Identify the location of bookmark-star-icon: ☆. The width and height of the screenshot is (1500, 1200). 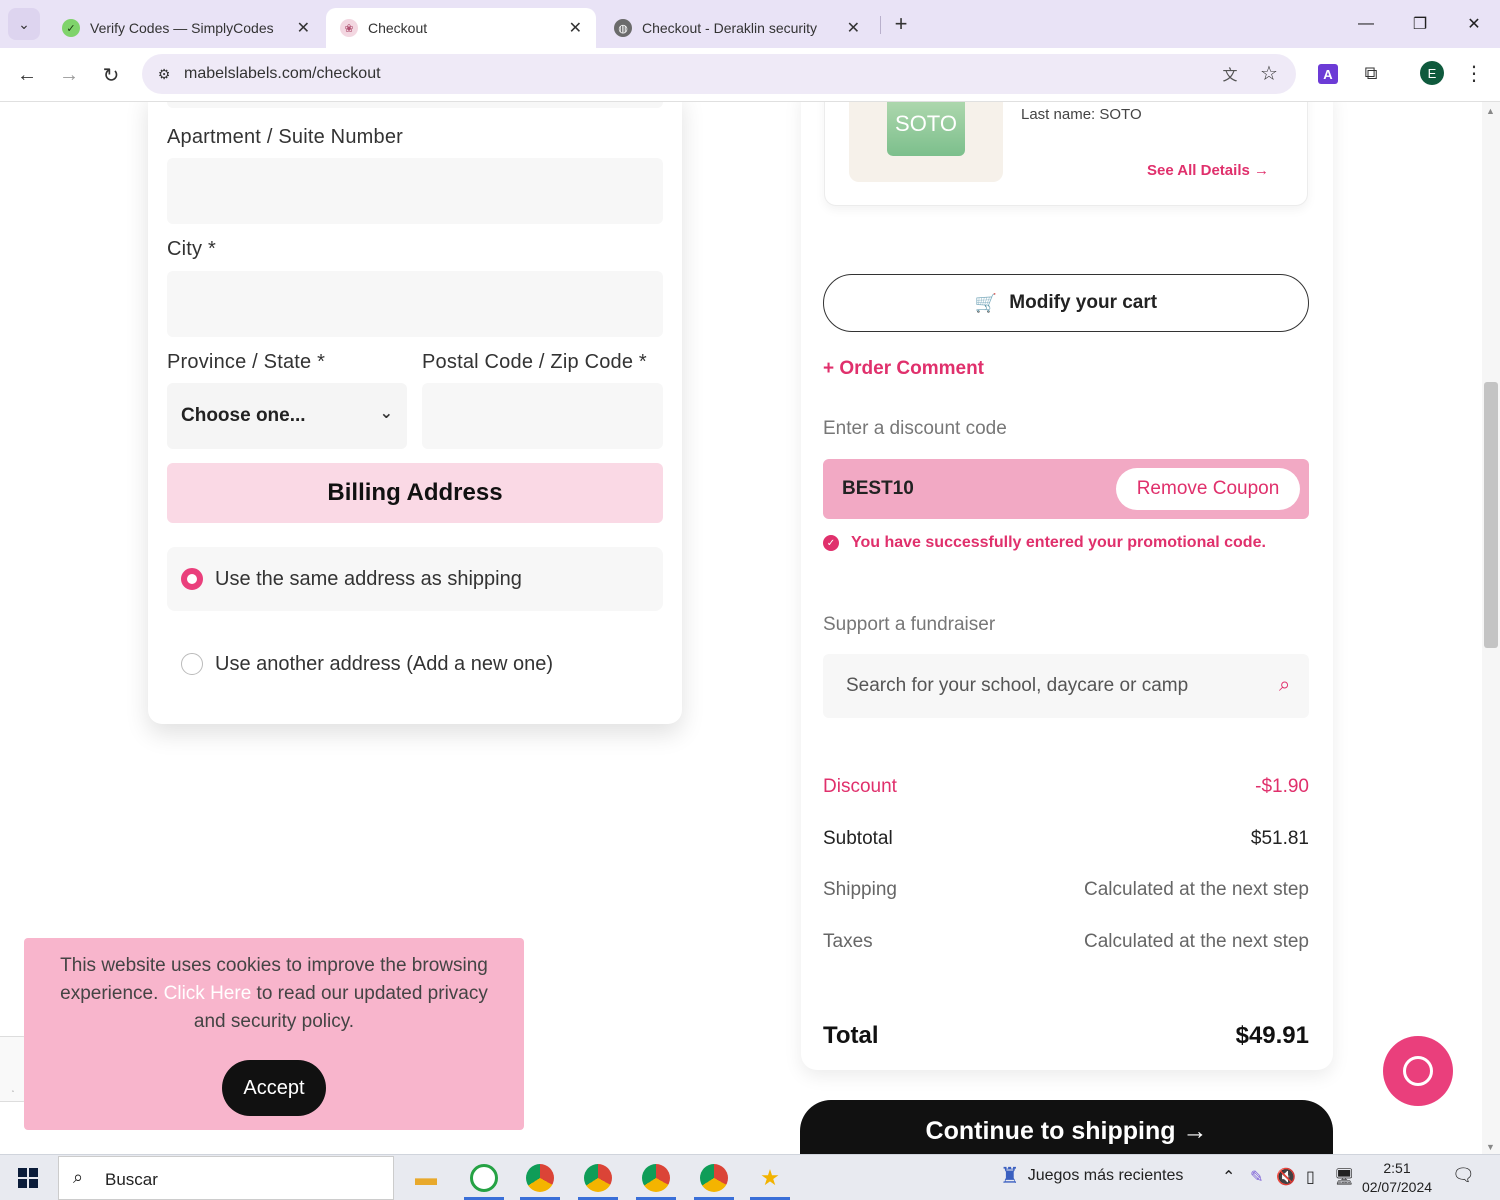
(1269, 73).